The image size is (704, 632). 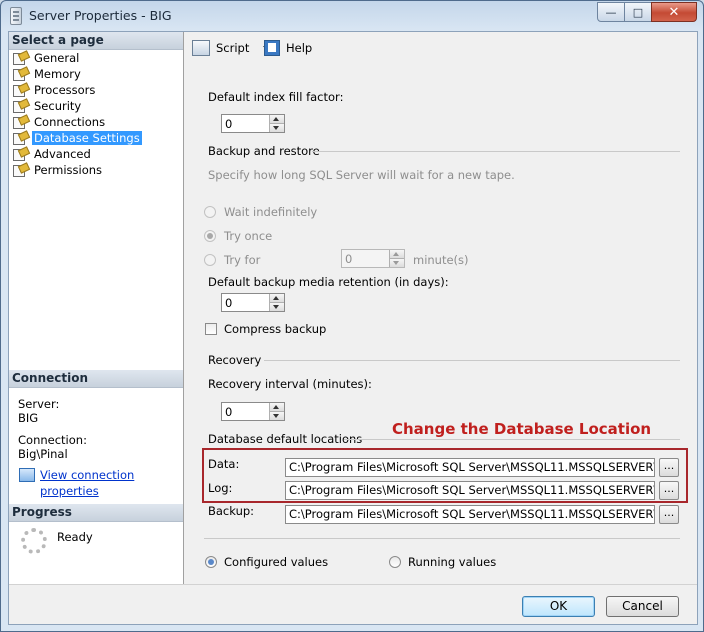 I want to click on server-label: Server:, so click(x=39, y=404).